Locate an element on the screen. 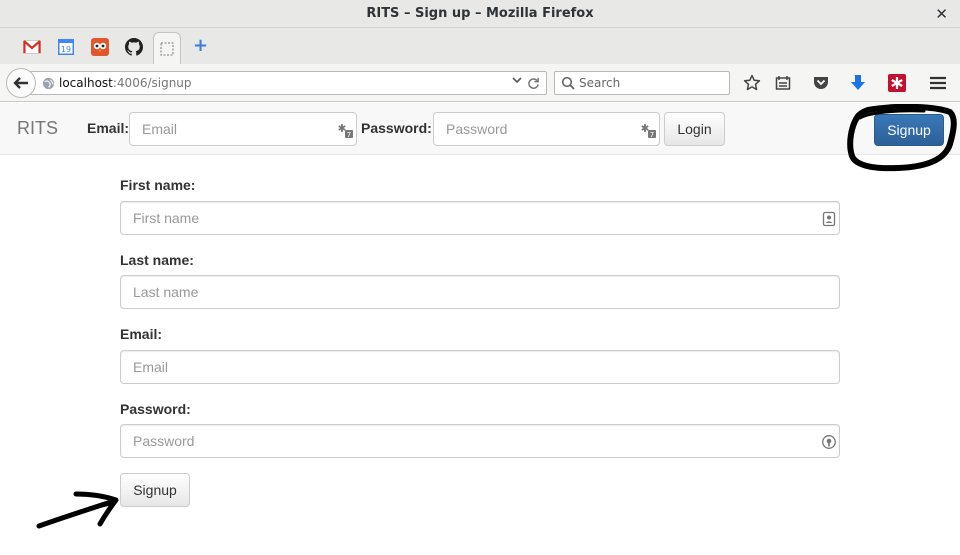  last-name-input: Last name is located at coordinates (480, 292).